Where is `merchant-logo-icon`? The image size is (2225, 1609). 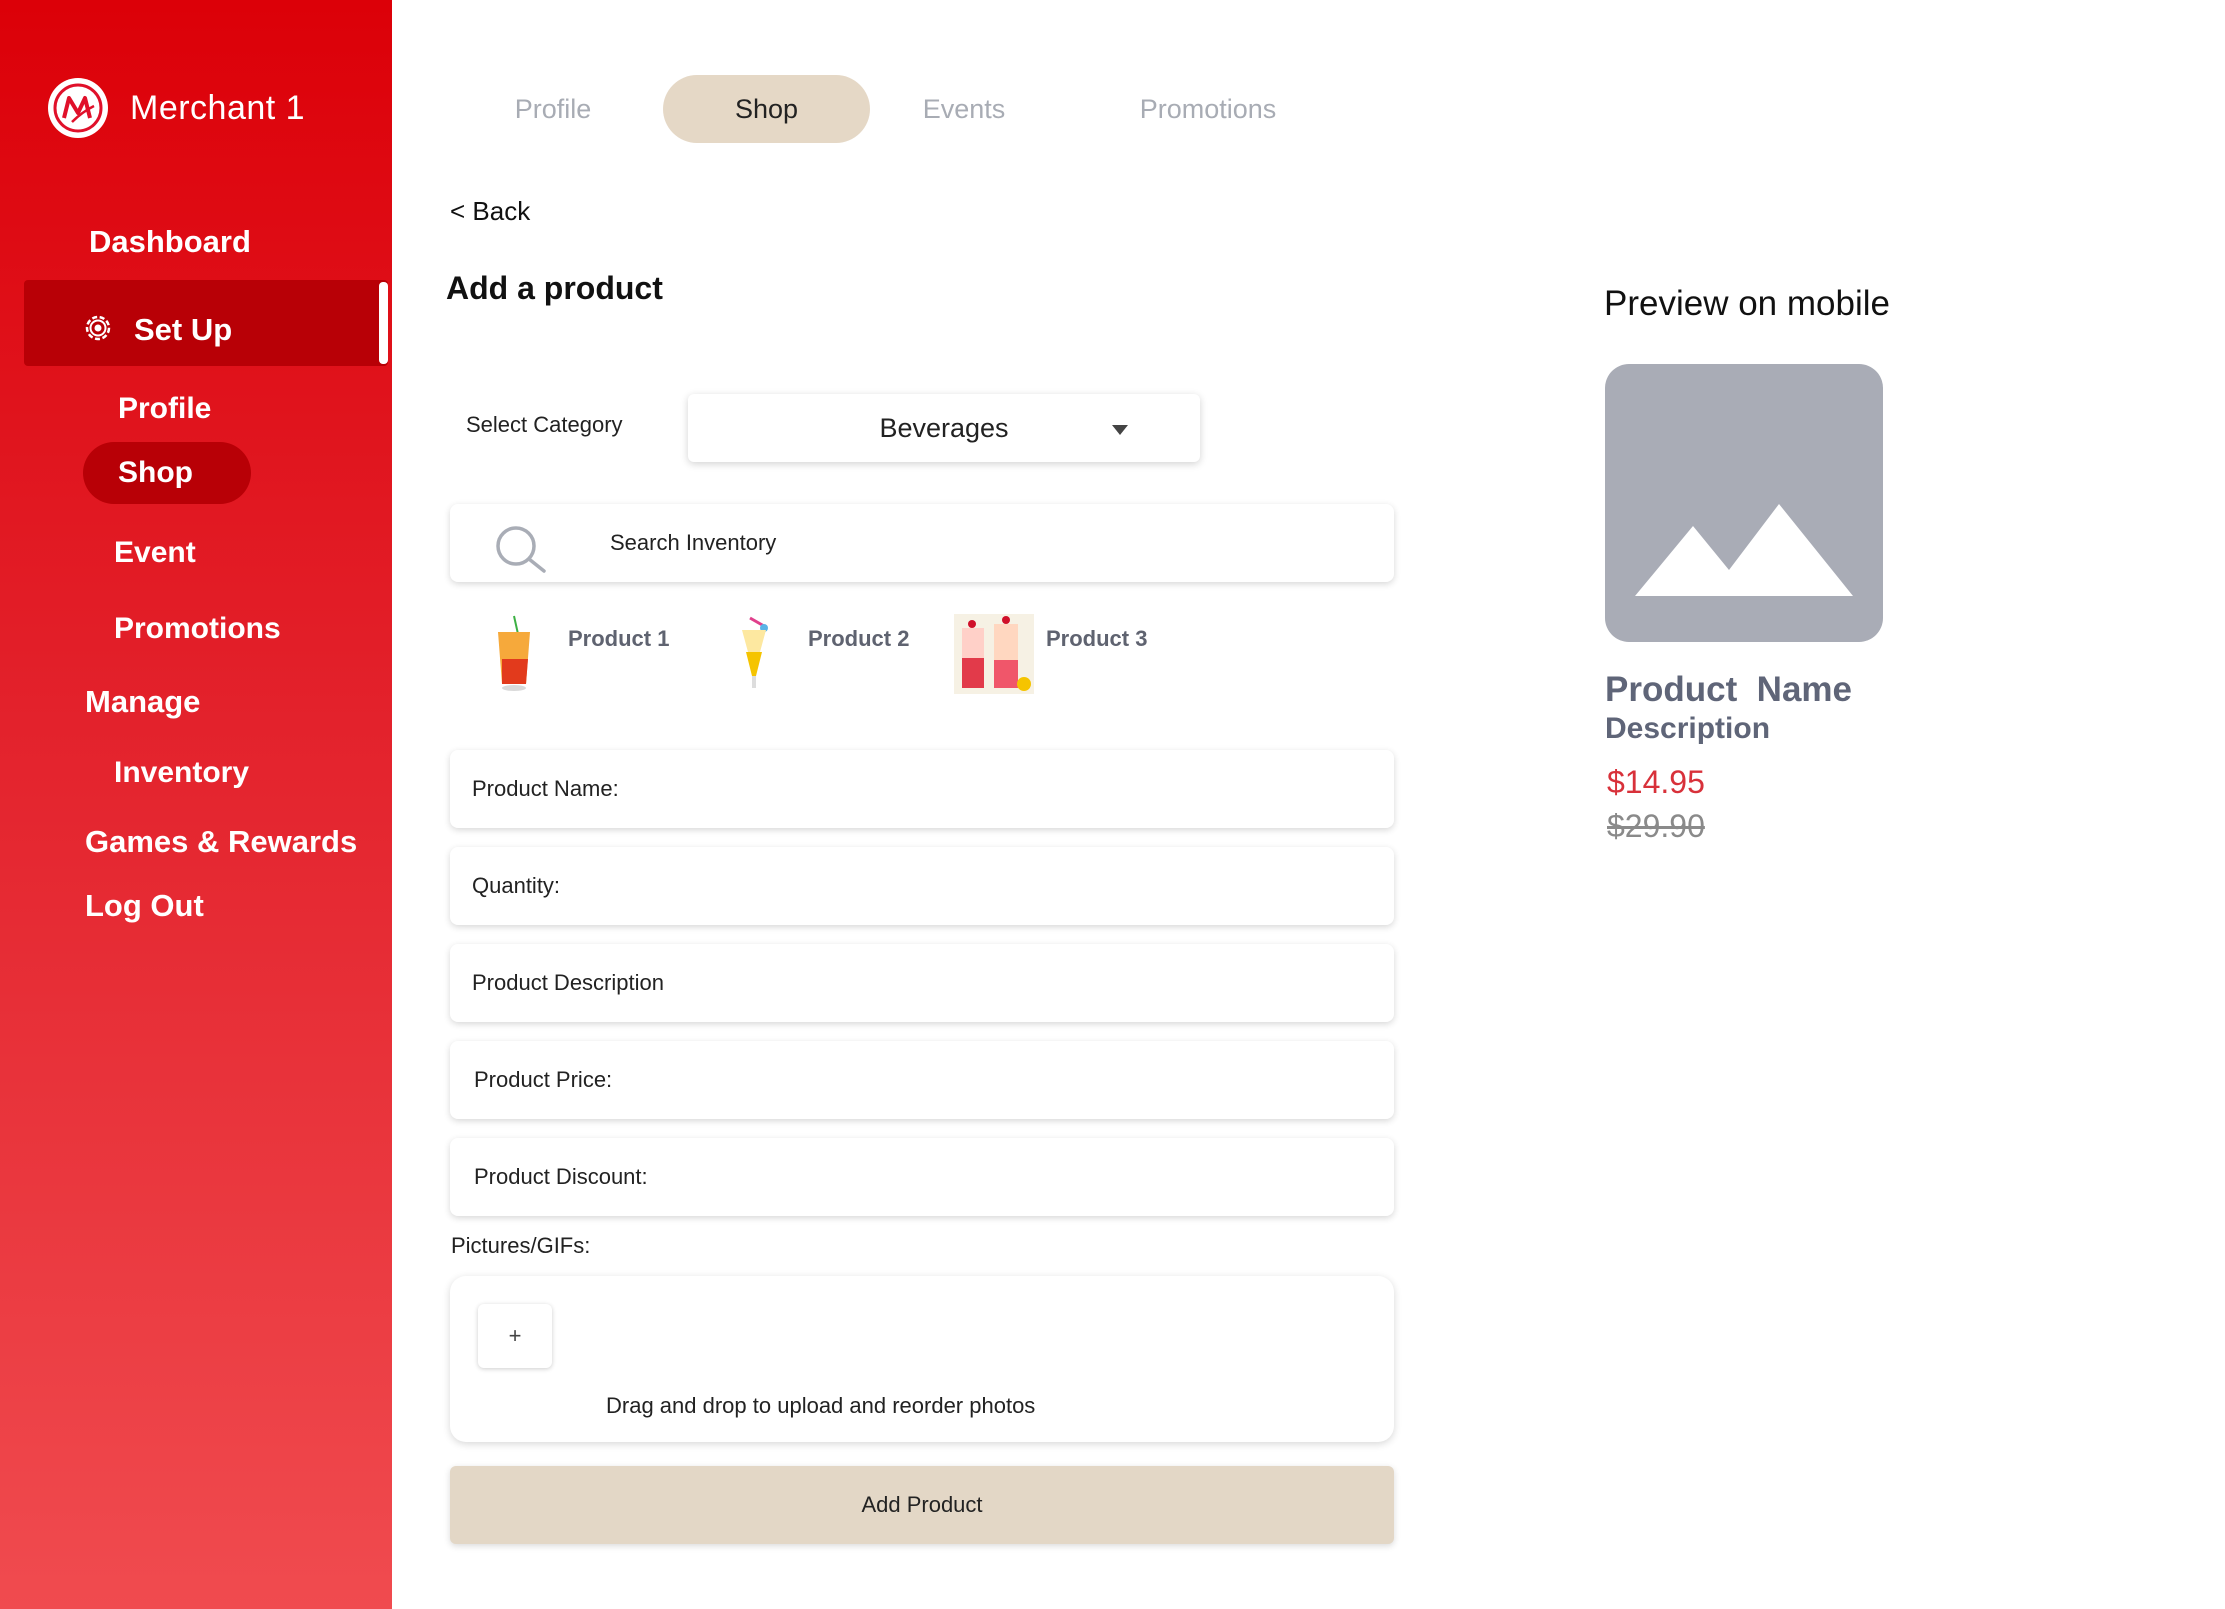
merchant-logo-icon is located at coordinates (78, 108).